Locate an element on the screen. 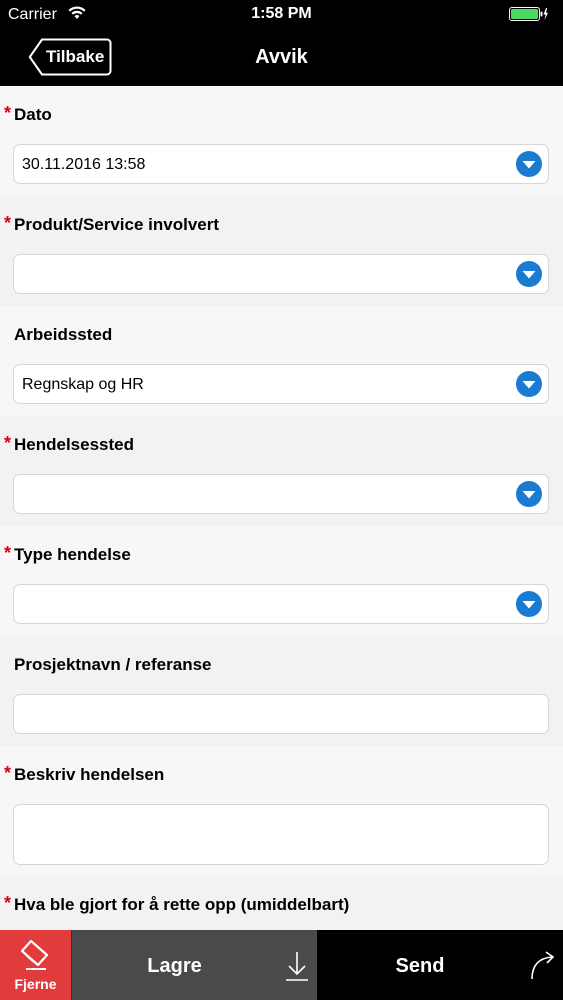 This screenshot has width=563, height=1000. send-button: Send is located at coordinates (440, 965).